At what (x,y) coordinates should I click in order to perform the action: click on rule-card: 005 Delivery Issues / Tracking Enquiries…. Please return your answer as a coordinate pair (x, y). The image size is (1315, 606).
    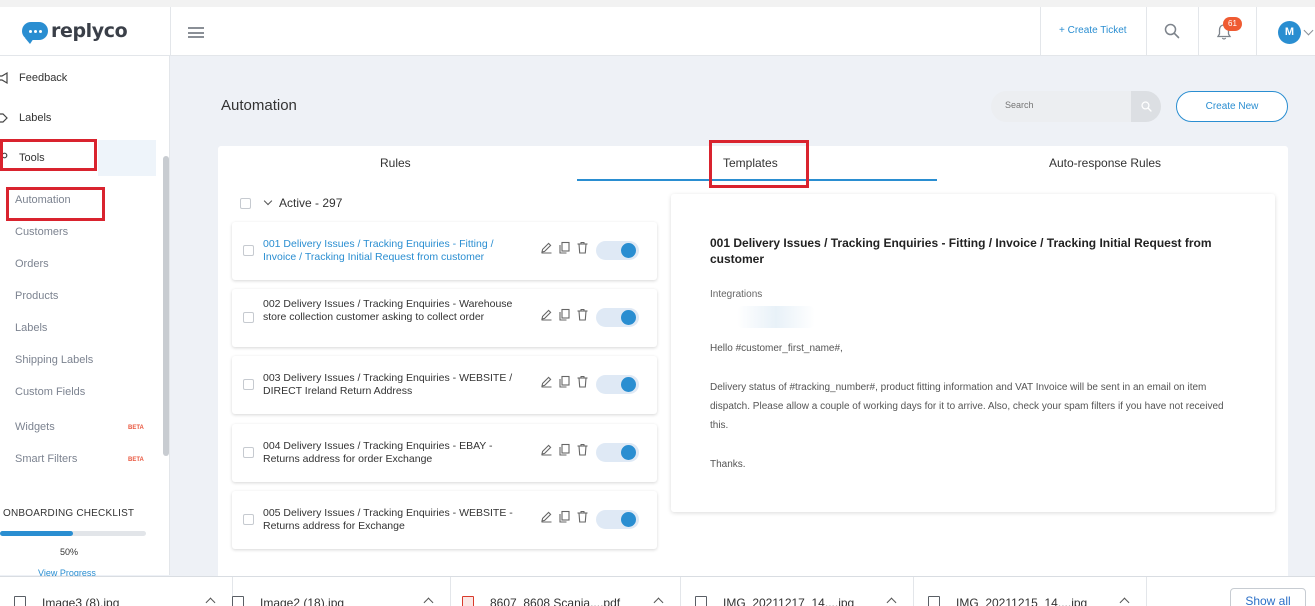
    Looking at the image, I should click on (444, 520).